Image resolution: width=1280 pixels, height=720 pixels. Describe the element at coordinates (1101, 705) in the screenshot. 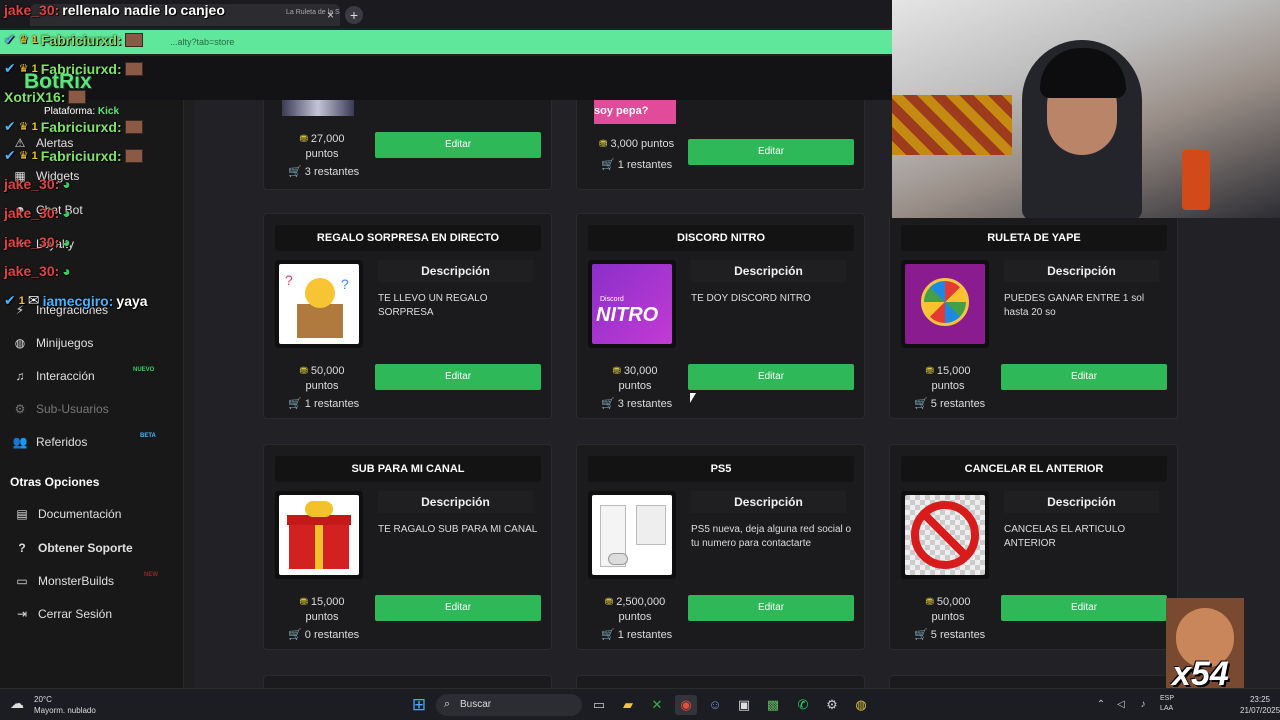

I see `tray-chevron-icon: ⌃` at that location.